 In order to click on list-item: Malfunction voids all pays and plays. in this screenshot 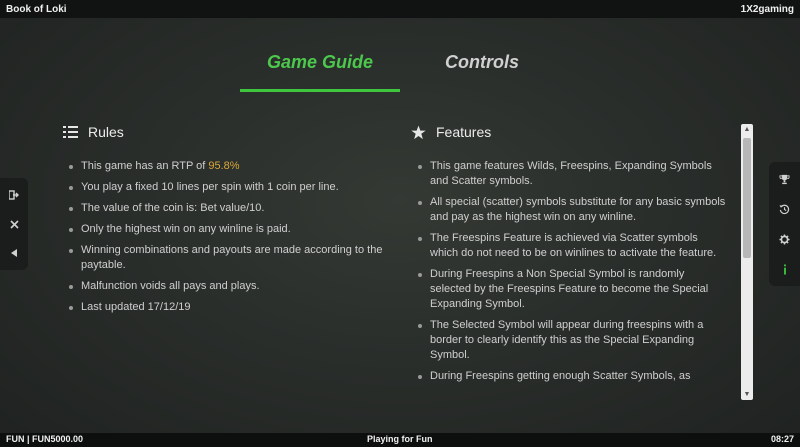, I will do `click(229, 286)`.